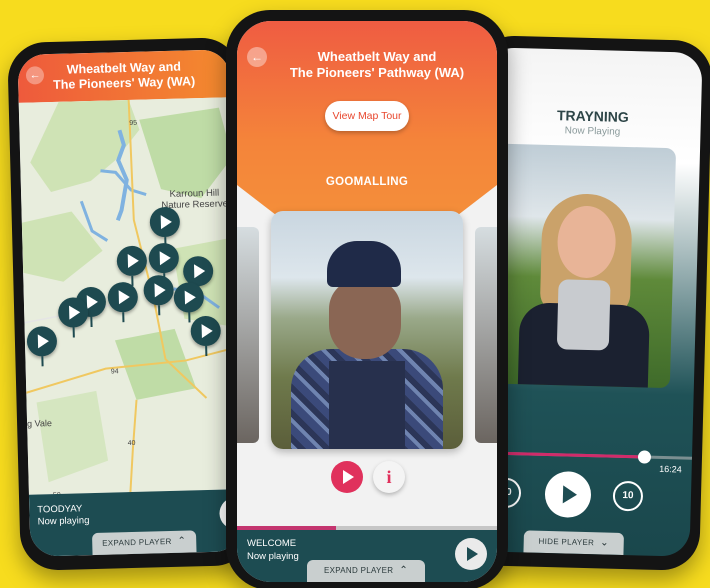 This screenshot has width=710, height=588. I want to click on player-track-title: TOODYAY, so click(60, 509).